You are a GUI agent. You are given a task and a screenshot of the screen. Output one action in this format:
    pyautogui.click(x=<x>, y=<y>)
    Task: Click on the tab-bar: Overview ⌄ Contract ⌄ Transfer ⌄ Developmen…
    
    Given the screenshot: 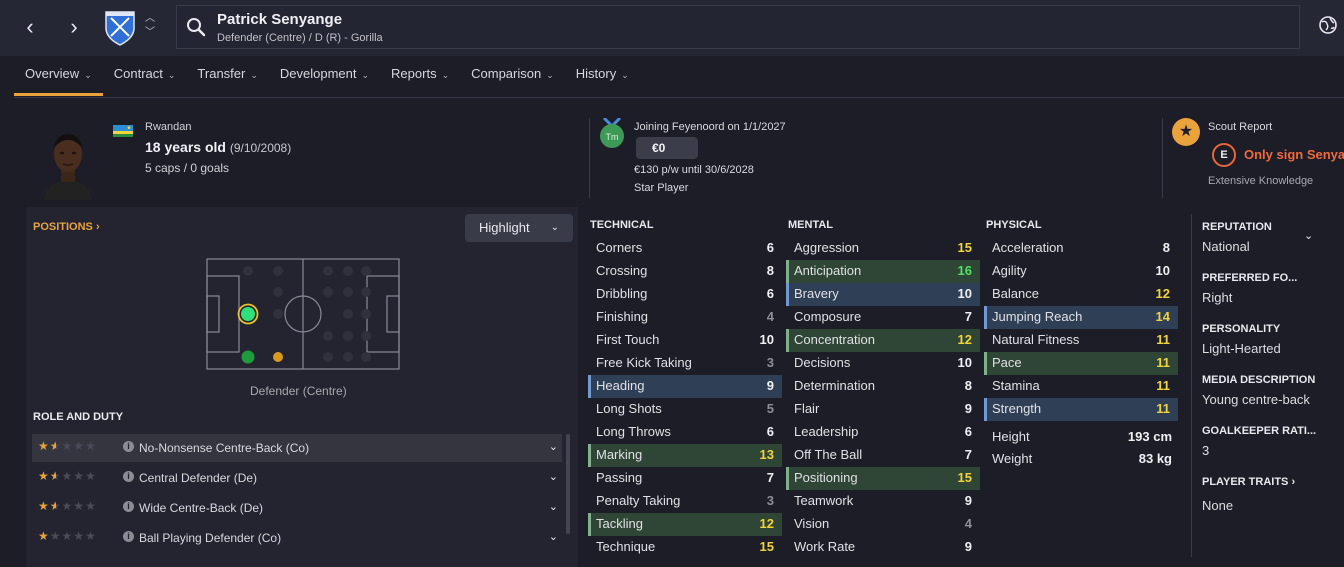 What is the action you would take?
    pyautogui.click(x=327, y=76)
    